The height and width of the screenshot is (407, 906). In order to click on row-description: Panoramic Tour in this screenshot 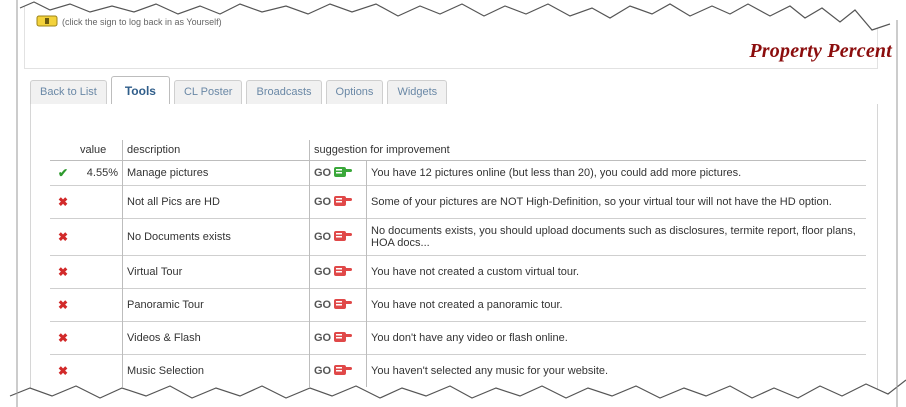, I will do `click(216, 305)`.